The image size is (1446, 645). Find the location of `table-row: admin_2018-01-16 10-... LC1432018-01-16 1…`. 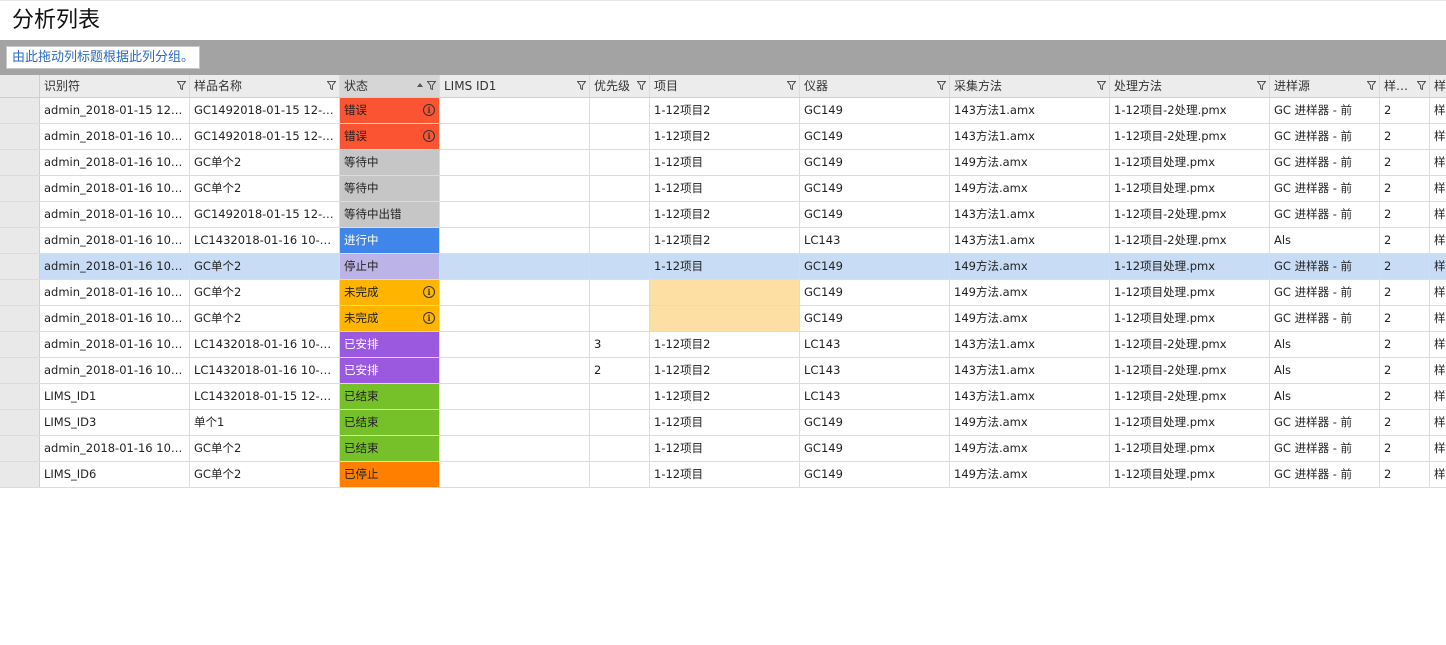

table-row: admin_2018-01-16 10-... LC1432018-01-16 1… is located at coordinates (723, 371).